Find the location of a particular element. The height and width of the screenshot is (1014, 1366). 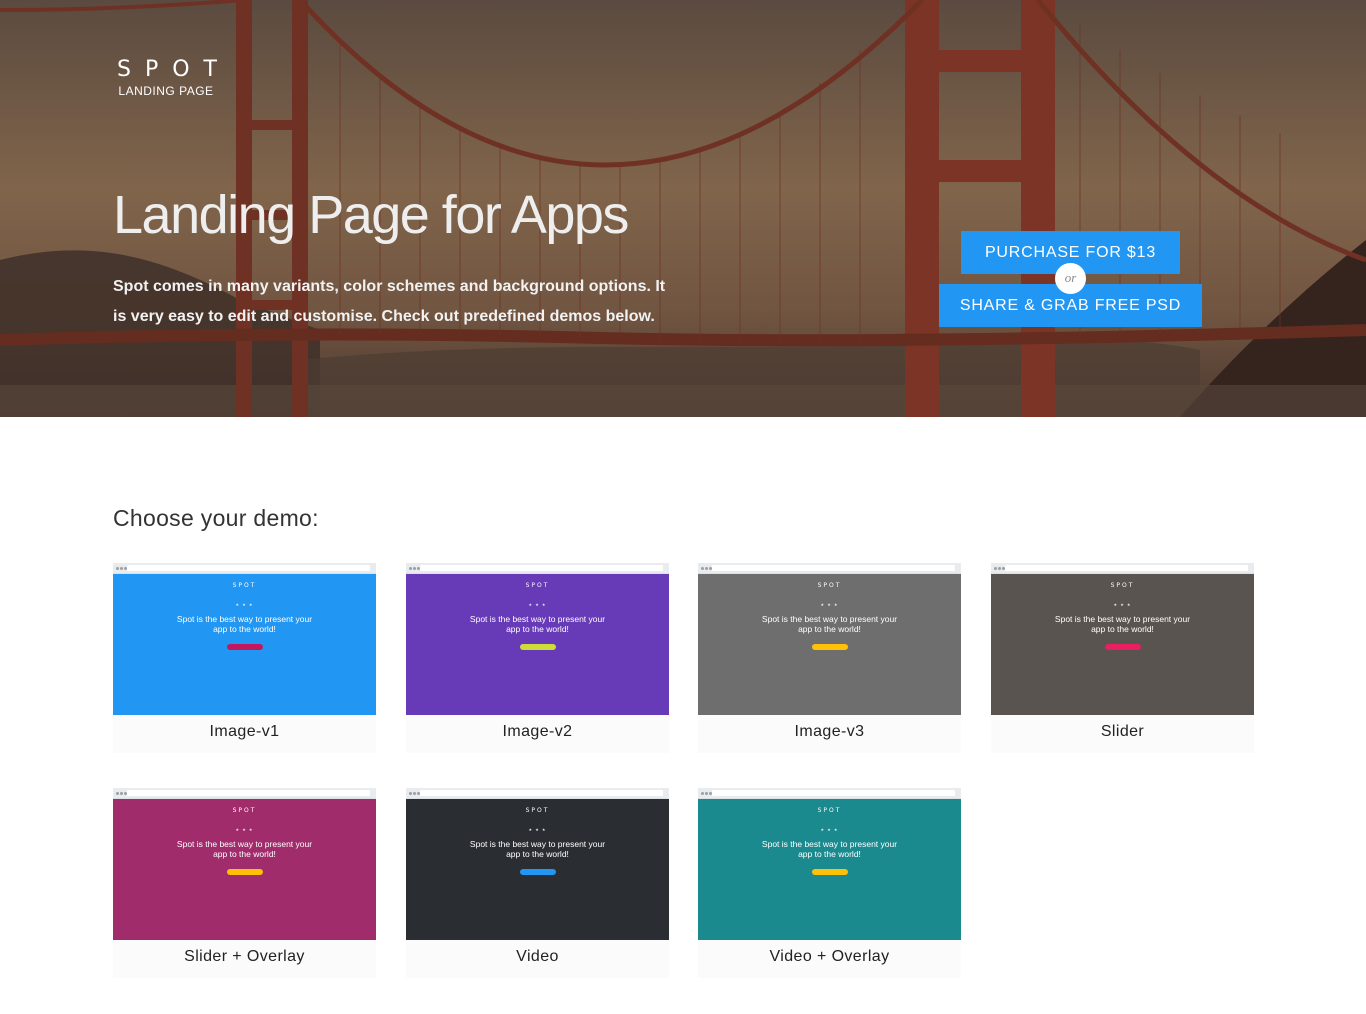

demo-label: Video + Overlay is located at coordinates (829, 956).